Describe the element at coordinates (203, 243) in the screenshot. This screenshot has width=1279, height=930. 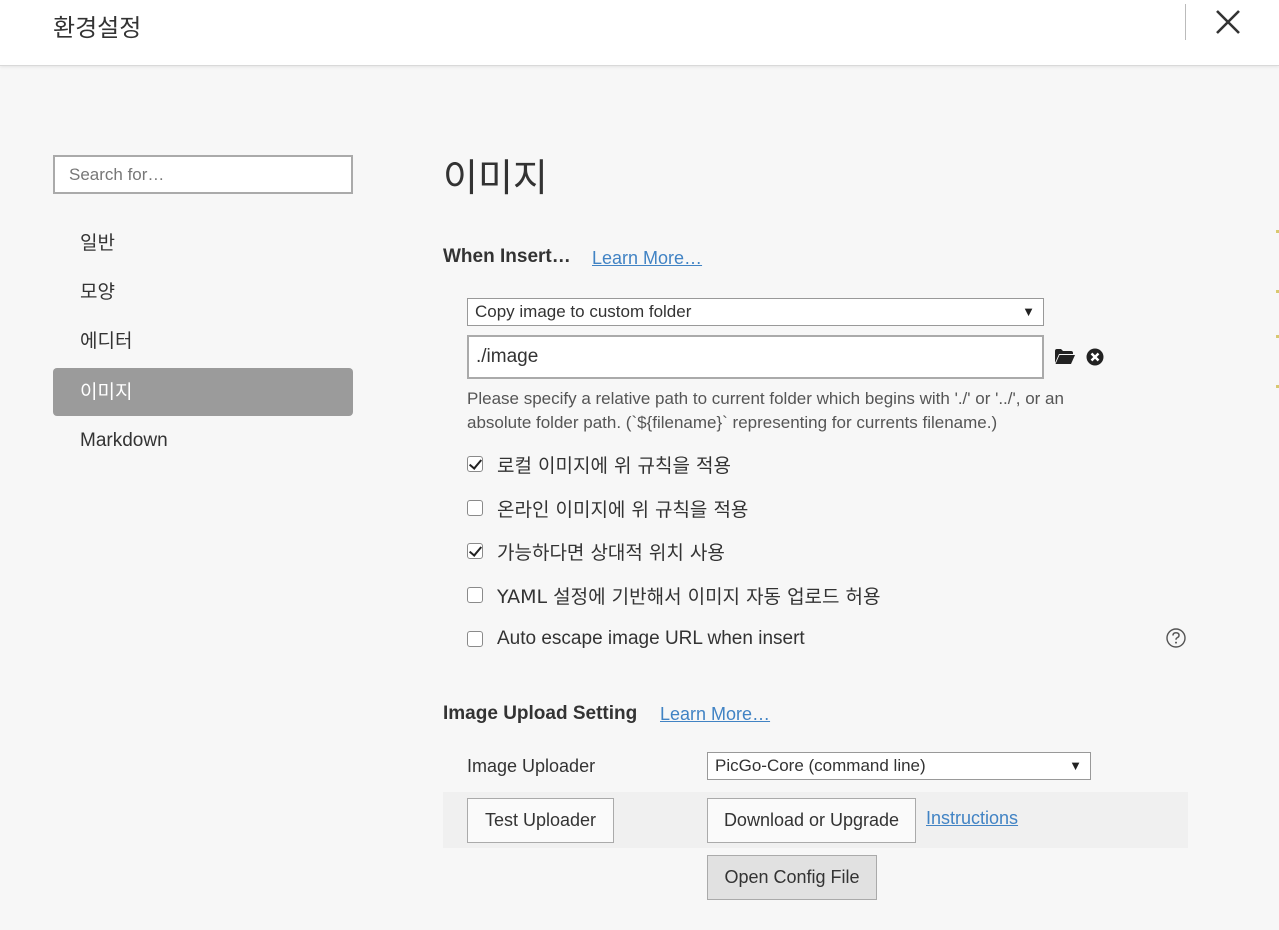
I see `sidebar-item-general: 일반` at that location.